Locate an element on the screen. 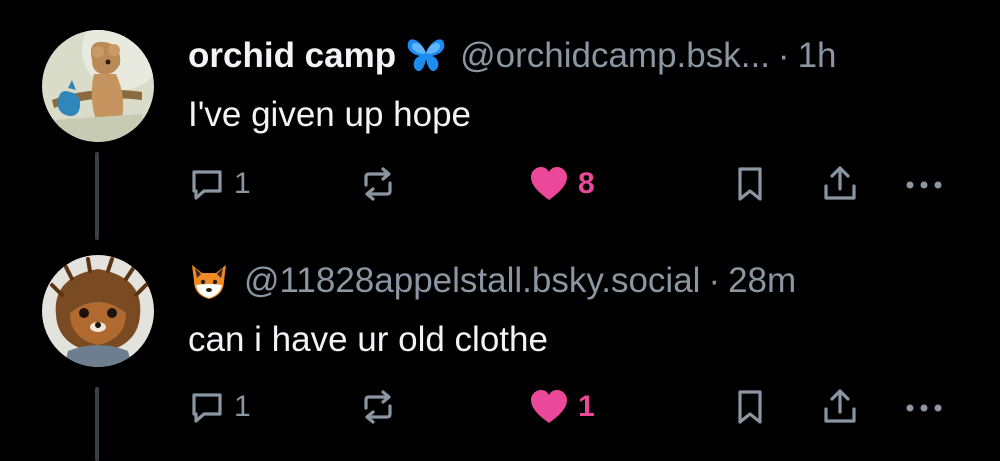 This screenshot has width=1000, height=461. post-actions: 1 1 is located at coordinates (573, 407).